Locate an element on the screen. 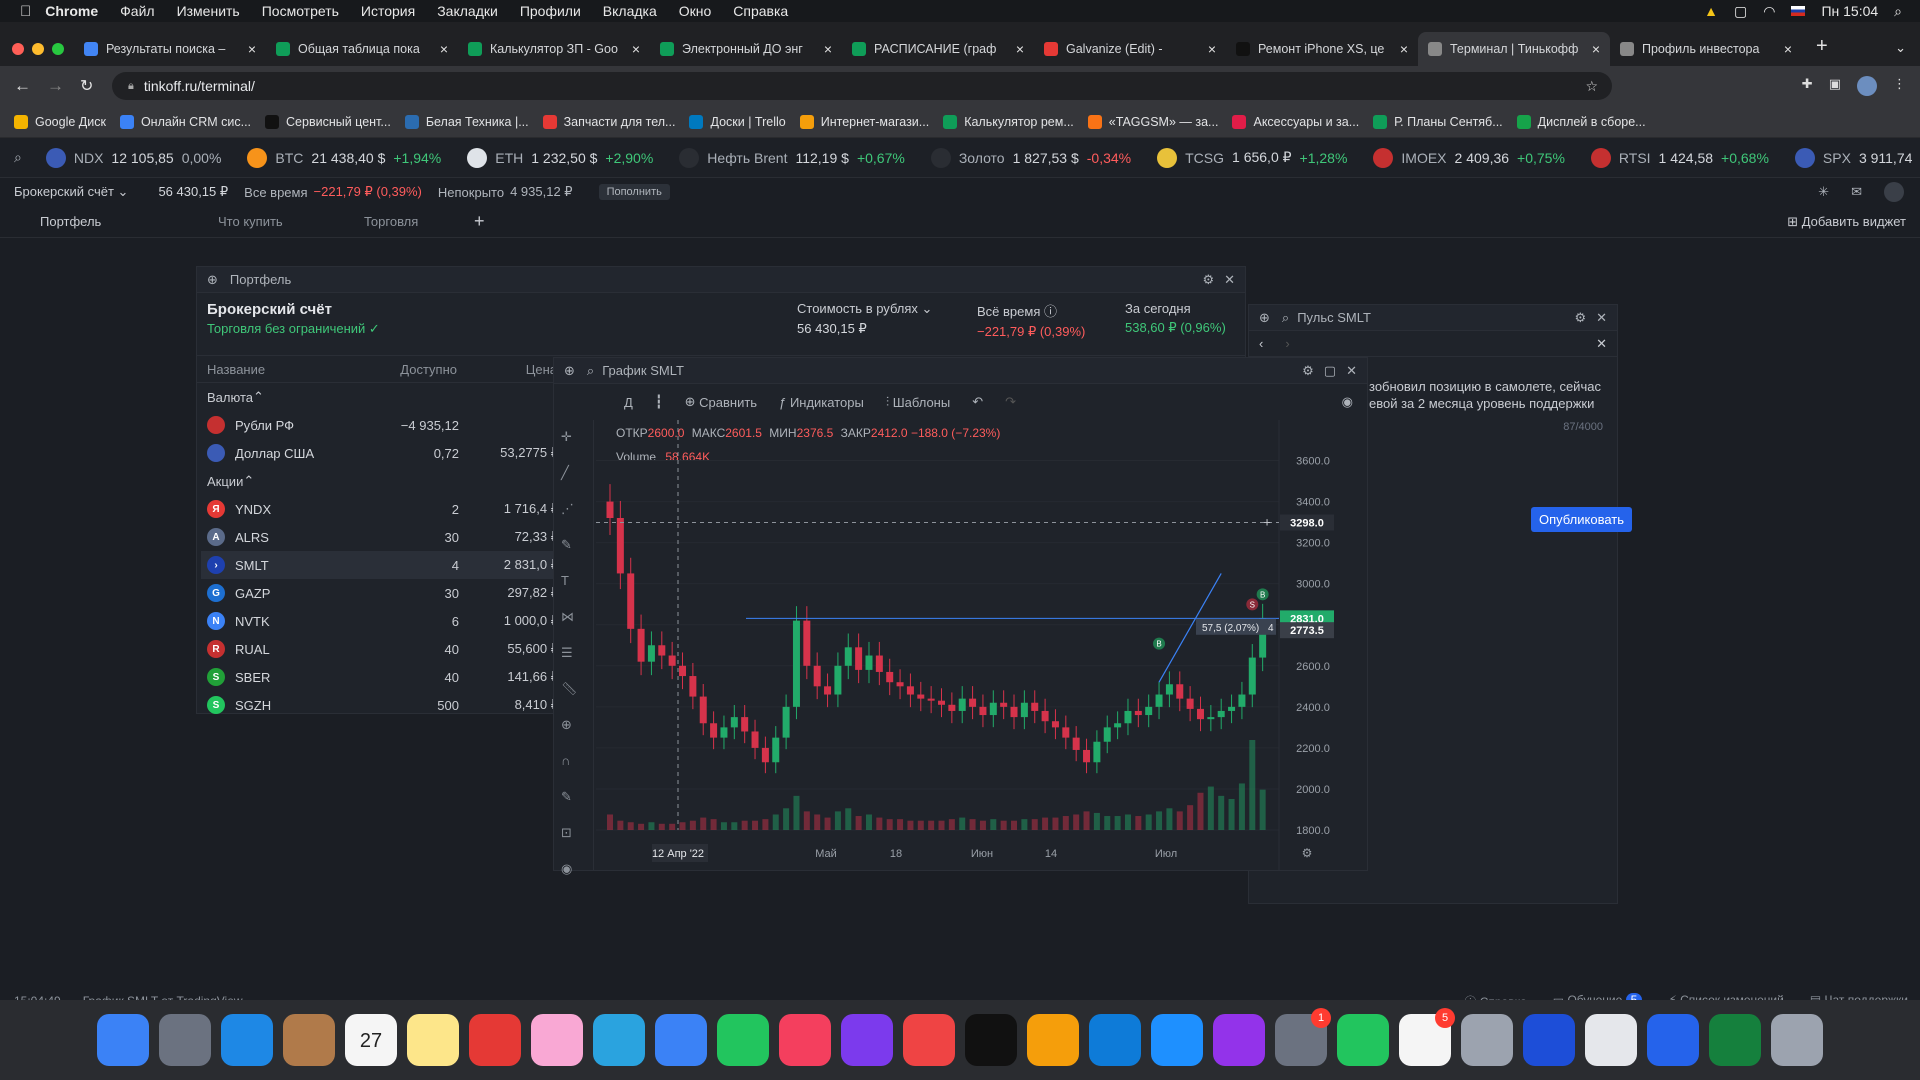  chrome-icon is located at coordinates (495, 1040).